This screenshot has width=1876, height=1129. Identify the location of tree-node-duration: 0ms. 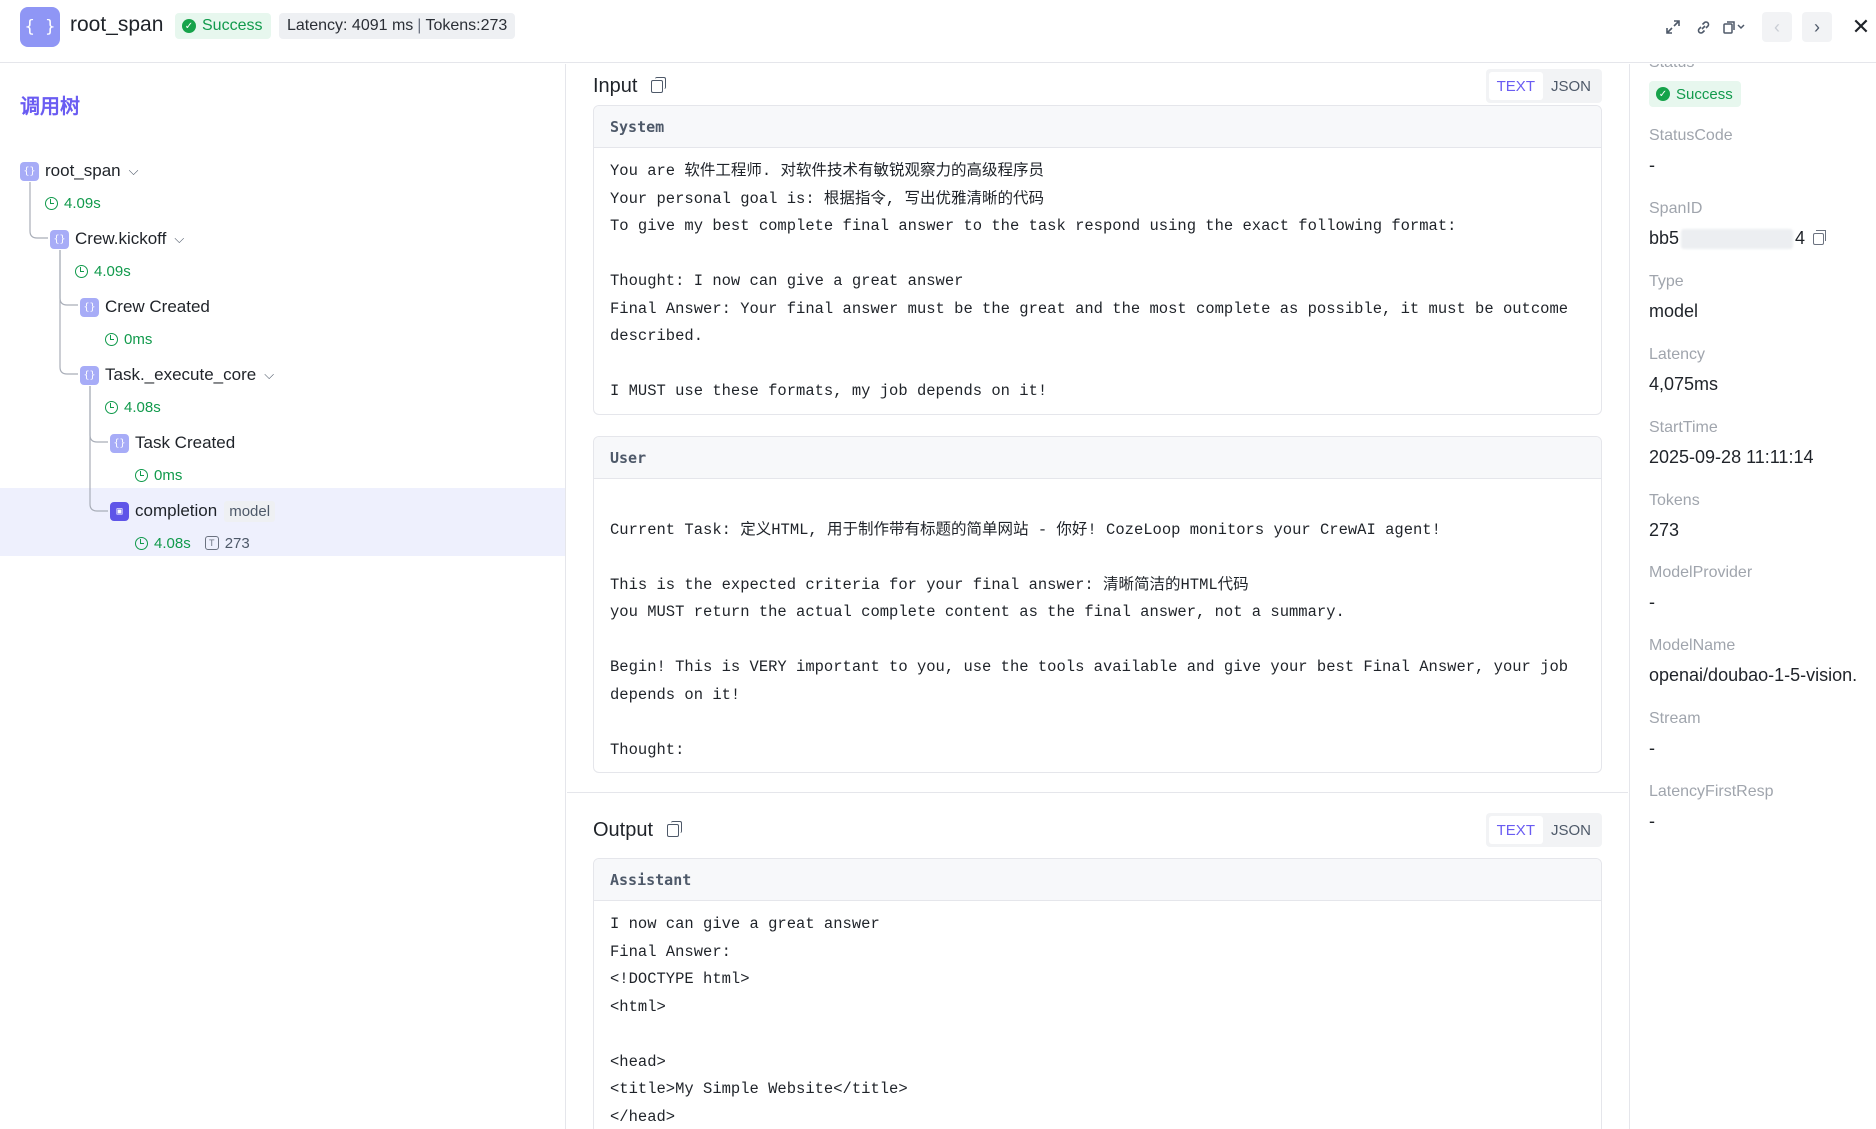
(158, 475).